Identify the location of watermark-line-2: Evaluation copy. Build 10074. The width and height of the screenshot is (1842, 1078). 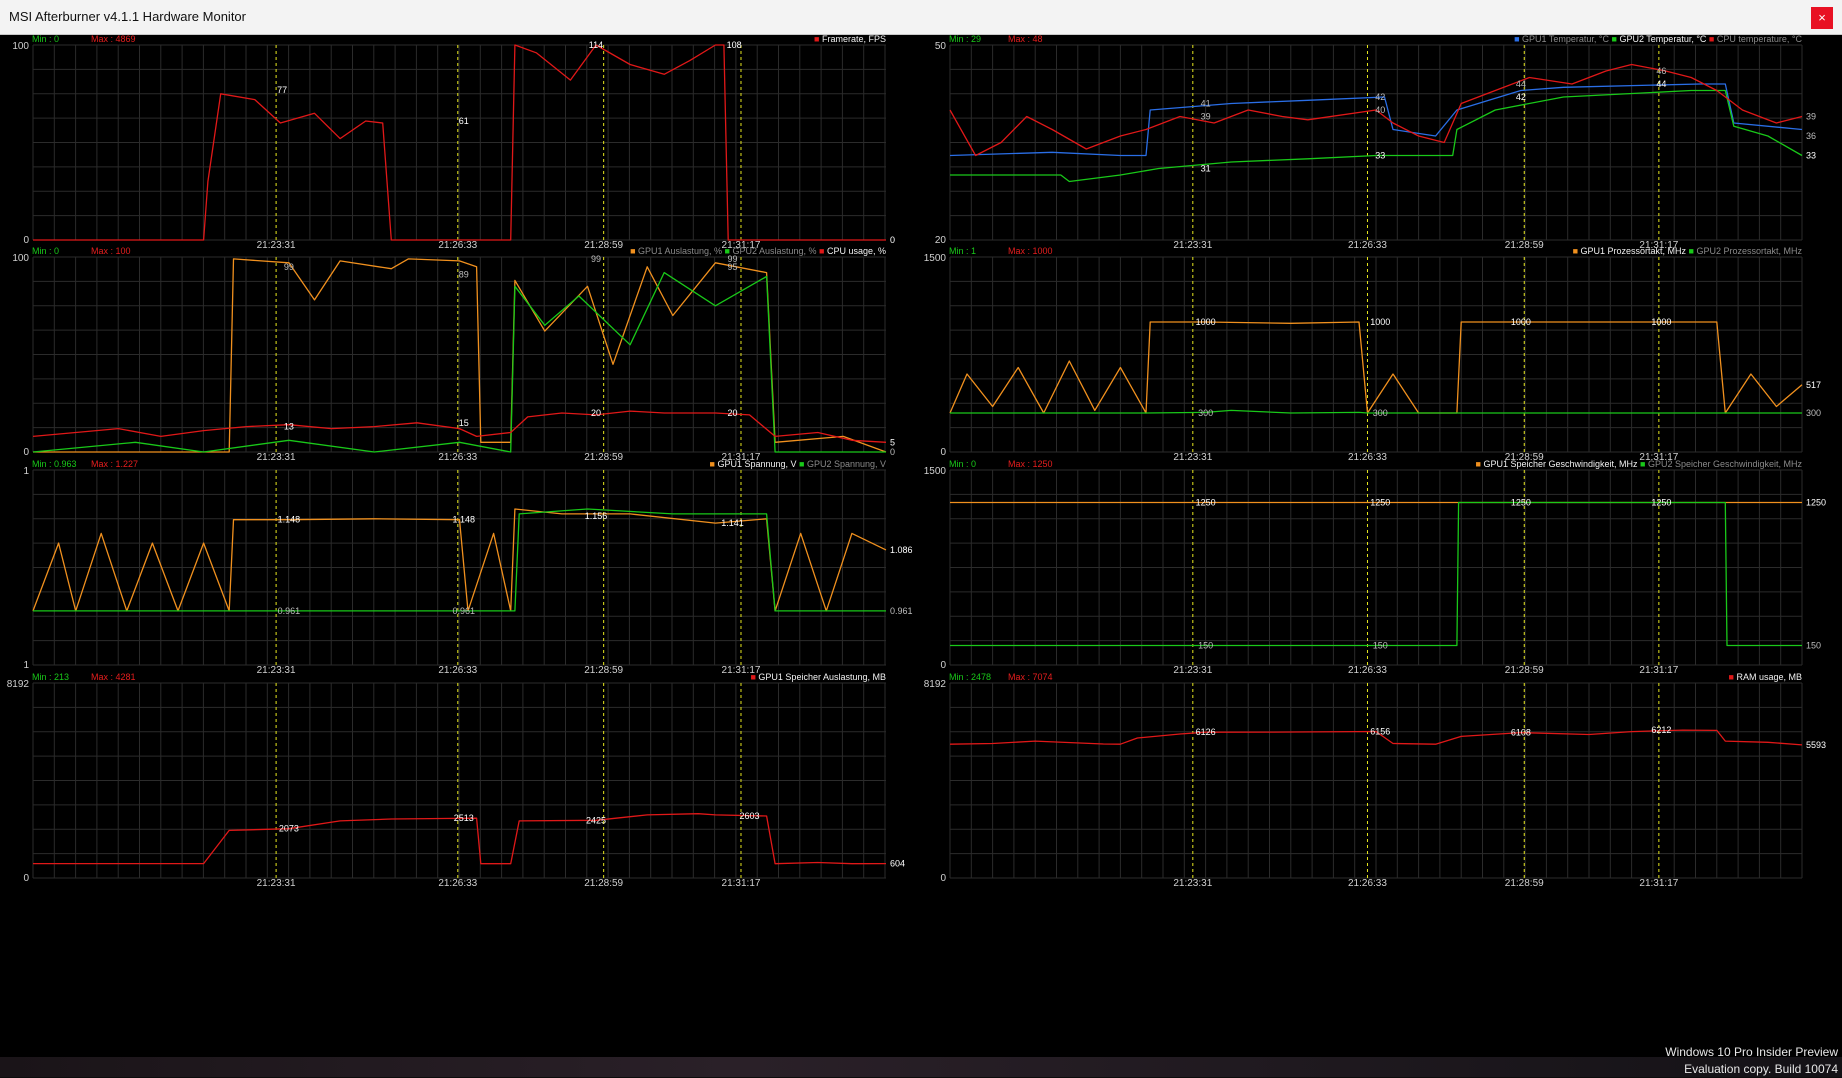
(1761, 1069).